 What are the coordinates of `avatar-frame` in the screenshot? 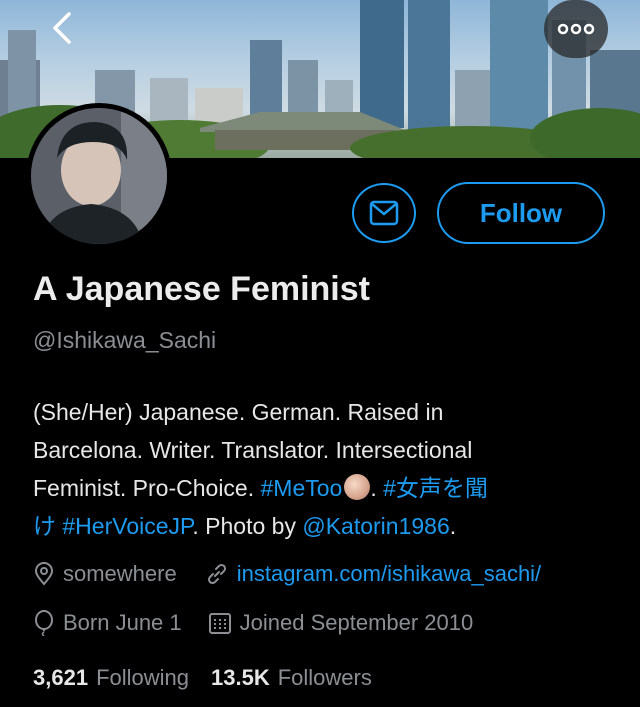 It's located at (99, 176).